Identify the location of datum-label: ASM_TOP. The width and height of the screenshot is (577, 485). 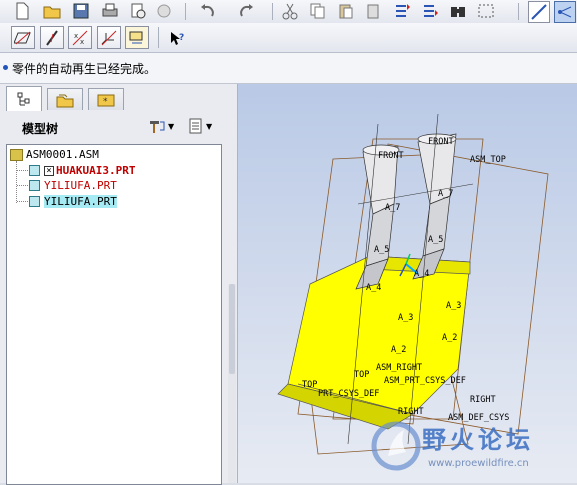
(488, 160).